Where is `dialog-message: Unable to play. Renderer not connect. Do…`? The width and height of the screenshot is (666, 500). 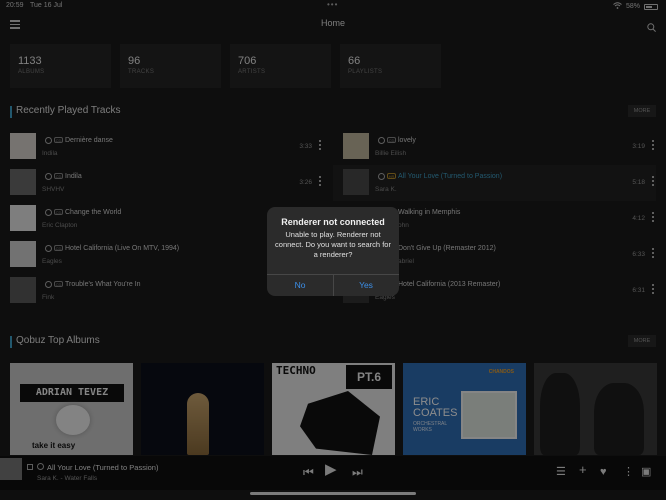 dialog-message: Unable to play. Renderer not connect. Do… is located at coordinates (333, 244).